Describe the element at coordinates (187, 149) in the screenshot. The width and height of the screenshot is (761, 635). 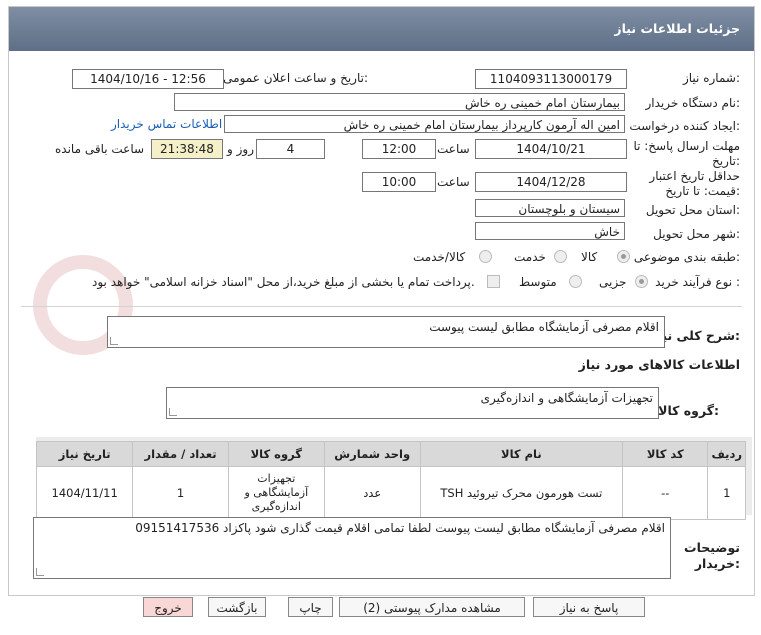
I see `remaining-time-field: 21:38:48` at that location.